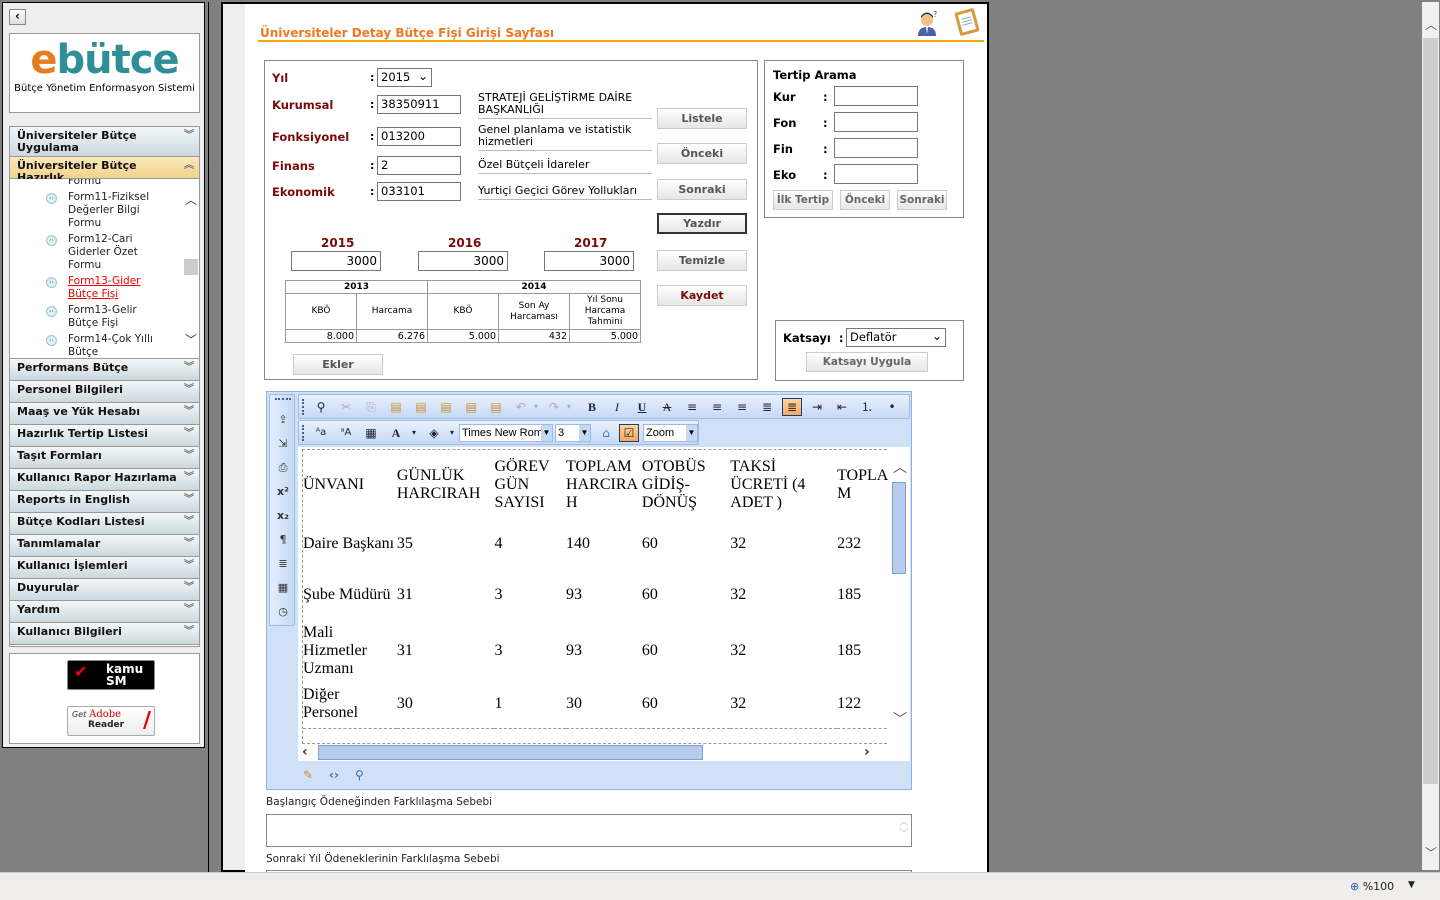 The width and height of the screenshot is (1440, 900). I want to click on insert-icon: ⇪, so click(283, 420).